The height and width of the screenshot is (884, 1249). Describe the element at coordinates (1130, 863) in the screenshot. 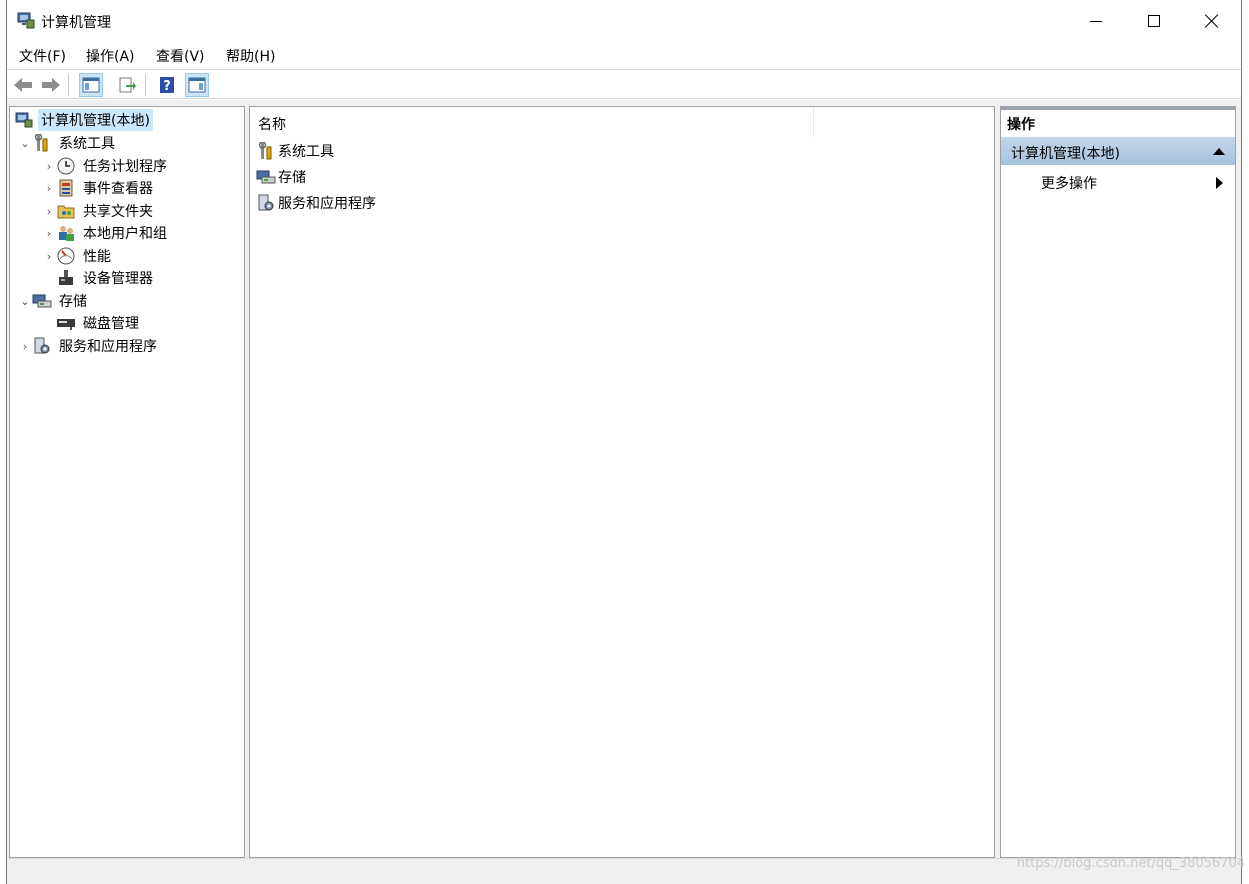

I see `watermark: https://blog.csdn.net/qq_38056704` at that location.